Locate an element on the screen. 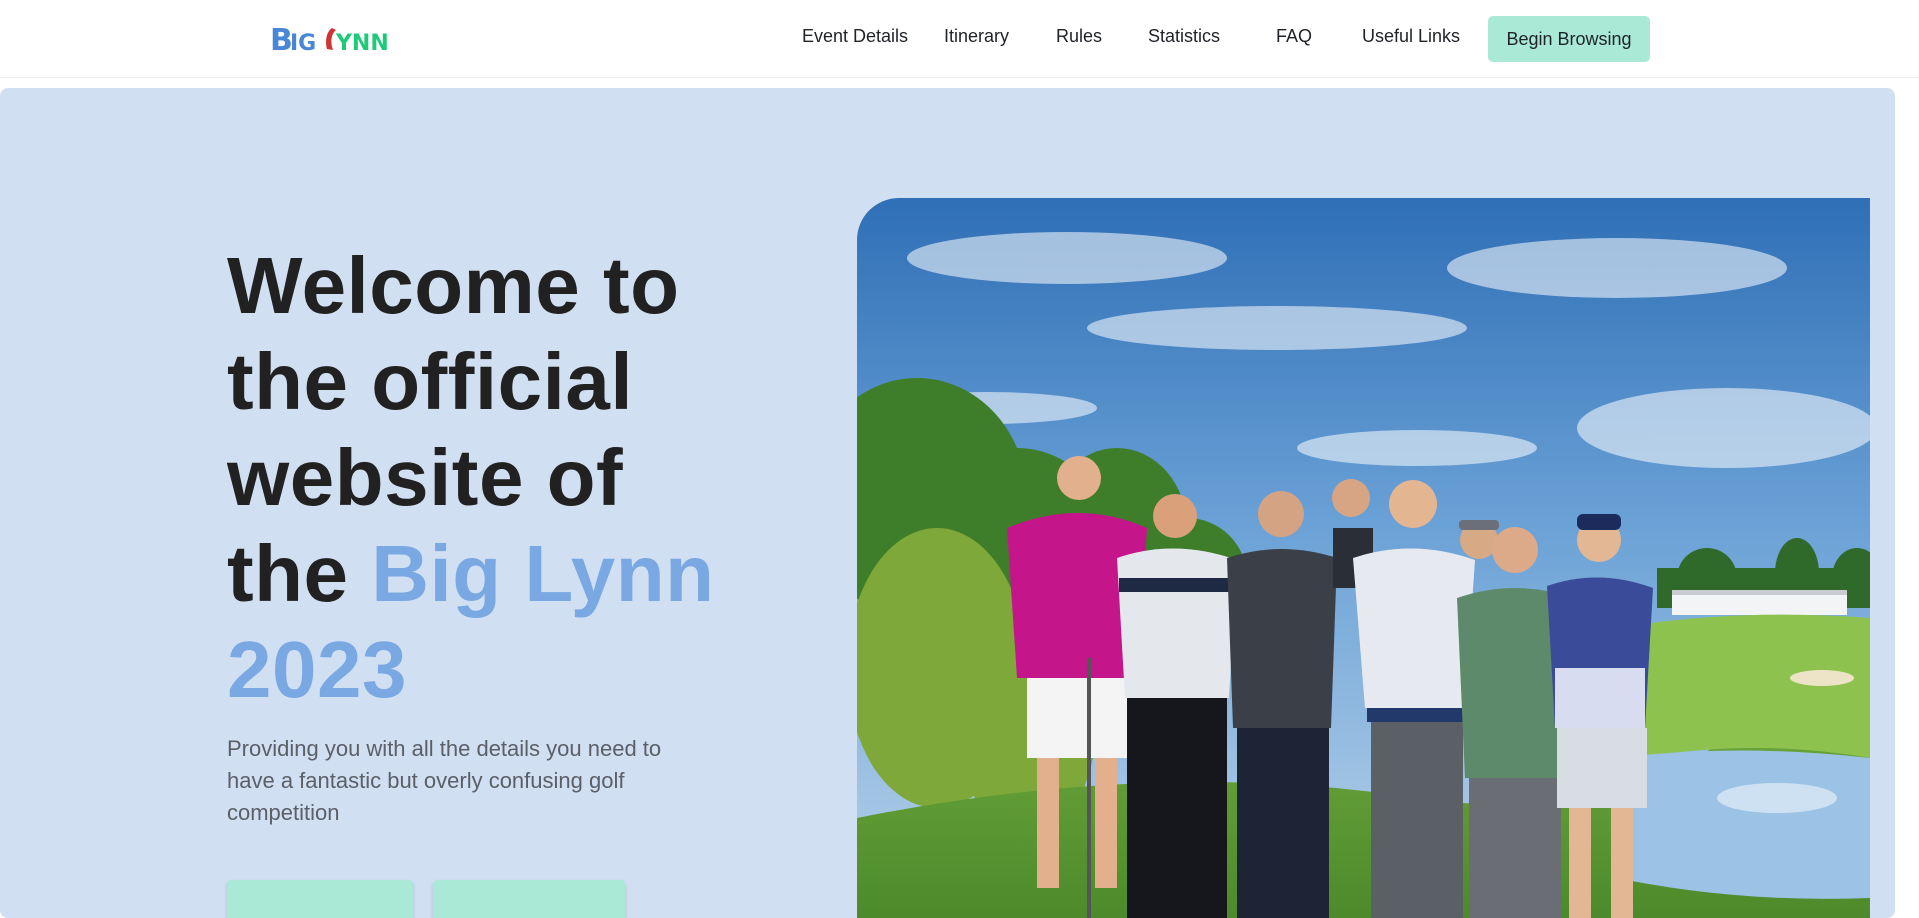 This screenshot has height=918, width=1919. svg-text: YNN is located at coordinates (362, 43).